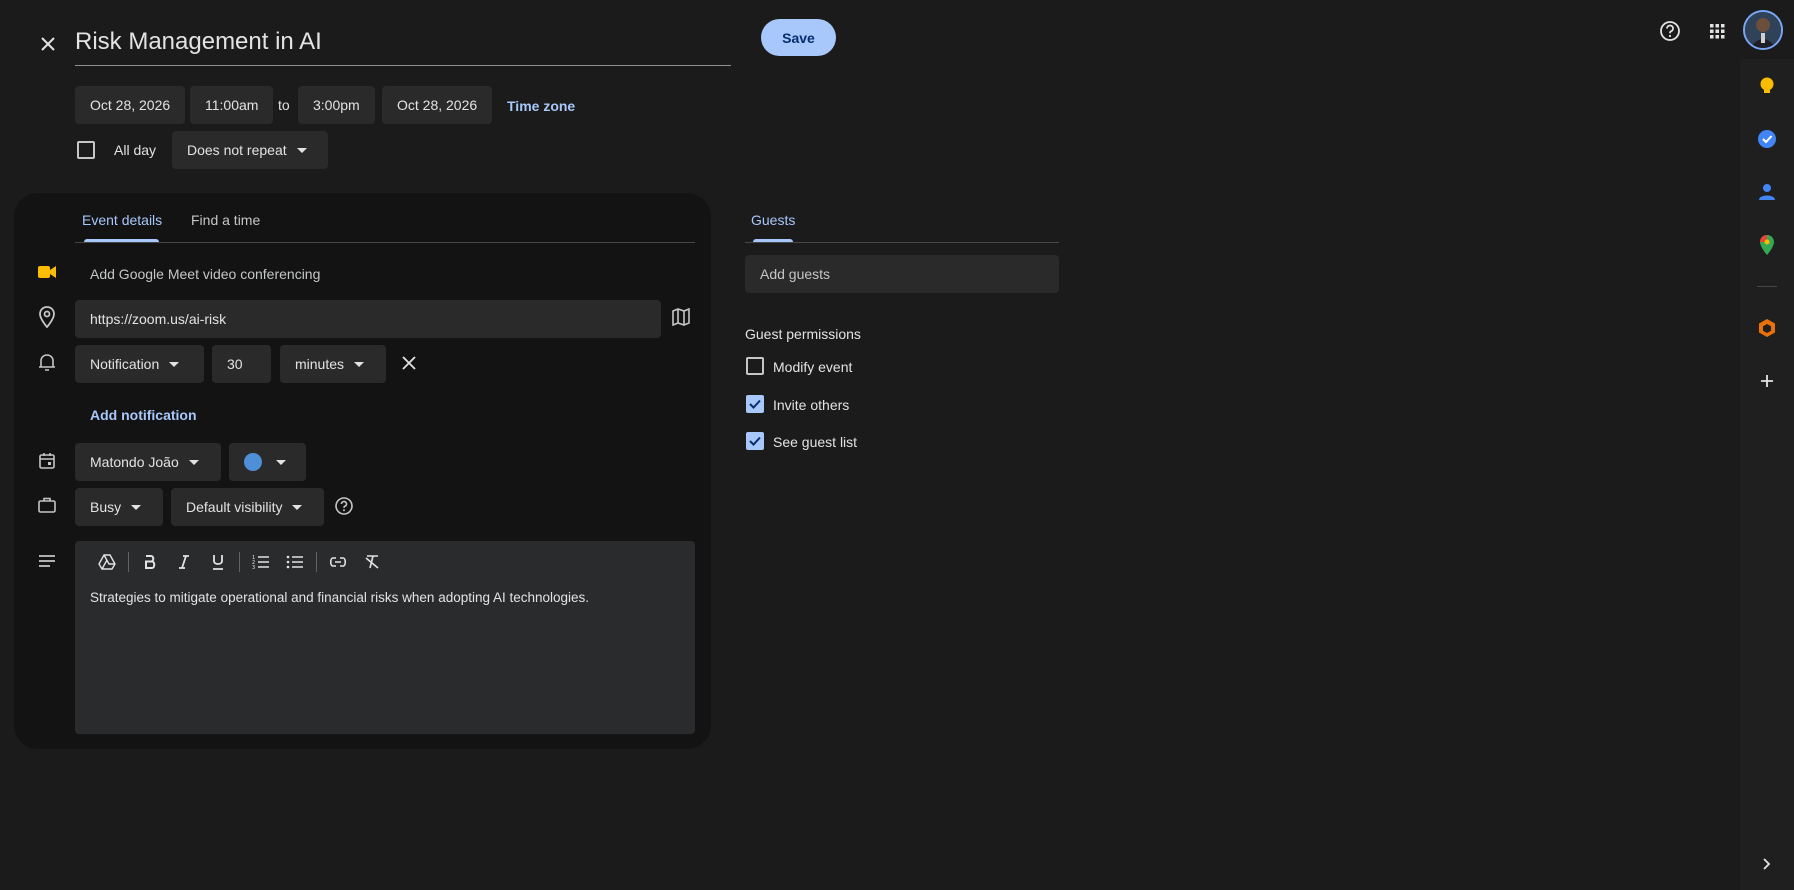 Image resolution: width=1794 pixels, height=890 pixels. I want to click on location-pin-icon, so click(47, 317).